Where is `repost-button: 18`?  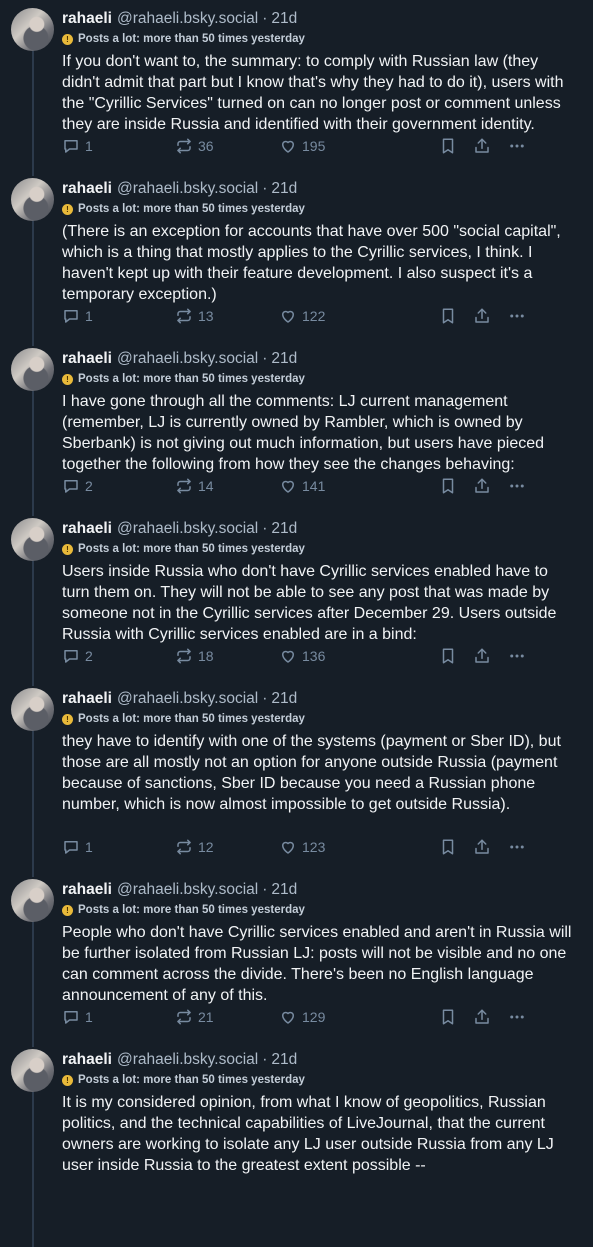
repost-button: 18 is located at coordinates (227, 656).